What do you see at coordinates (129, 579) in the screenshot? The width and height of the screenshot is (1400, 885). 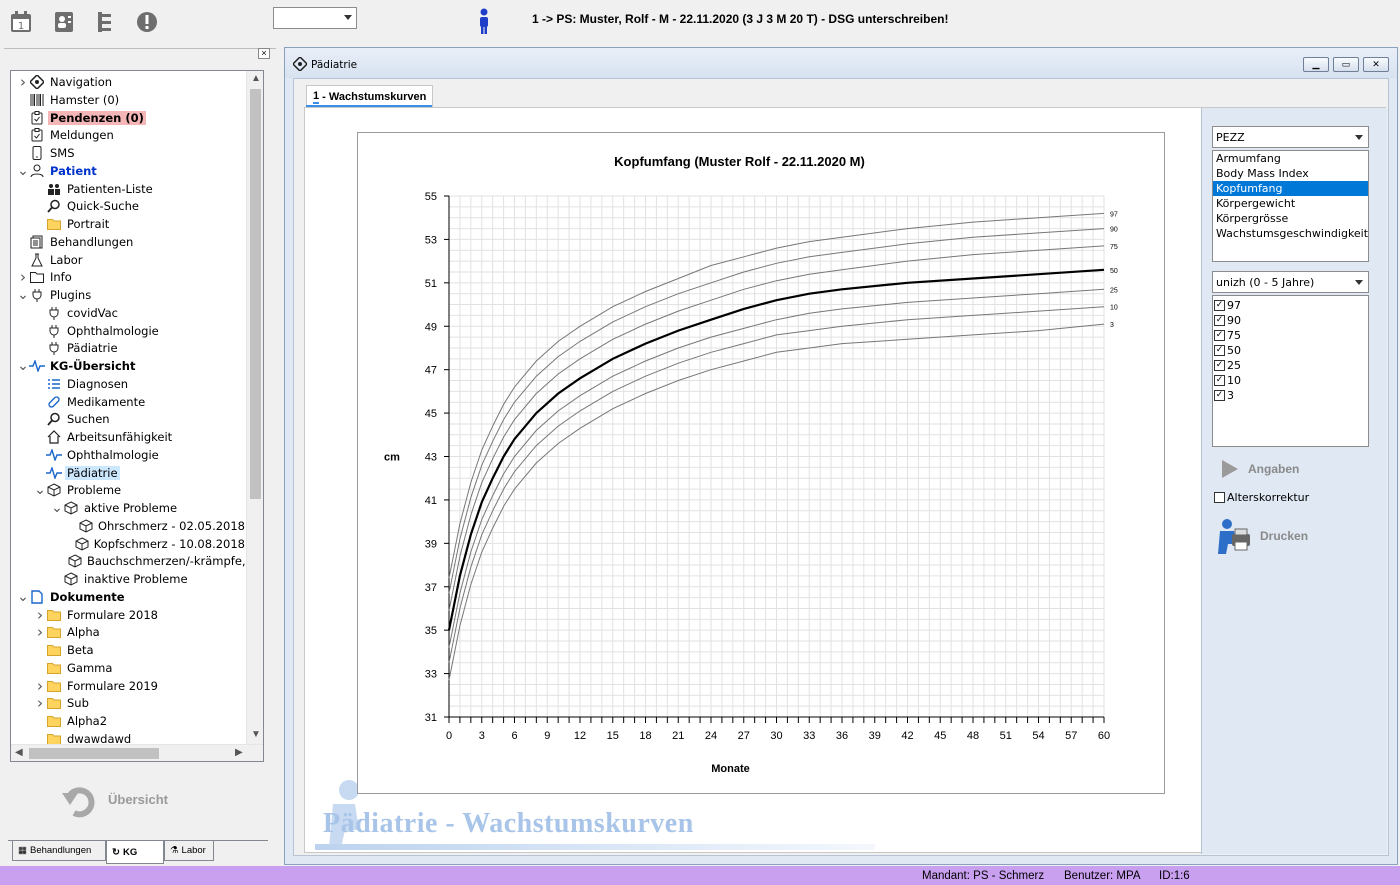 I see `tree-item: inaktive Probleme` at bounding box center [129, 579].